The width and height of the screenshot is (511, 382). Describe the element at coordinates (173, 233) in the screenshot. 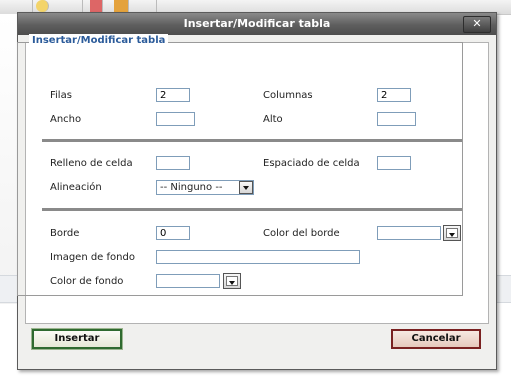

I see `borde-input` at that location.